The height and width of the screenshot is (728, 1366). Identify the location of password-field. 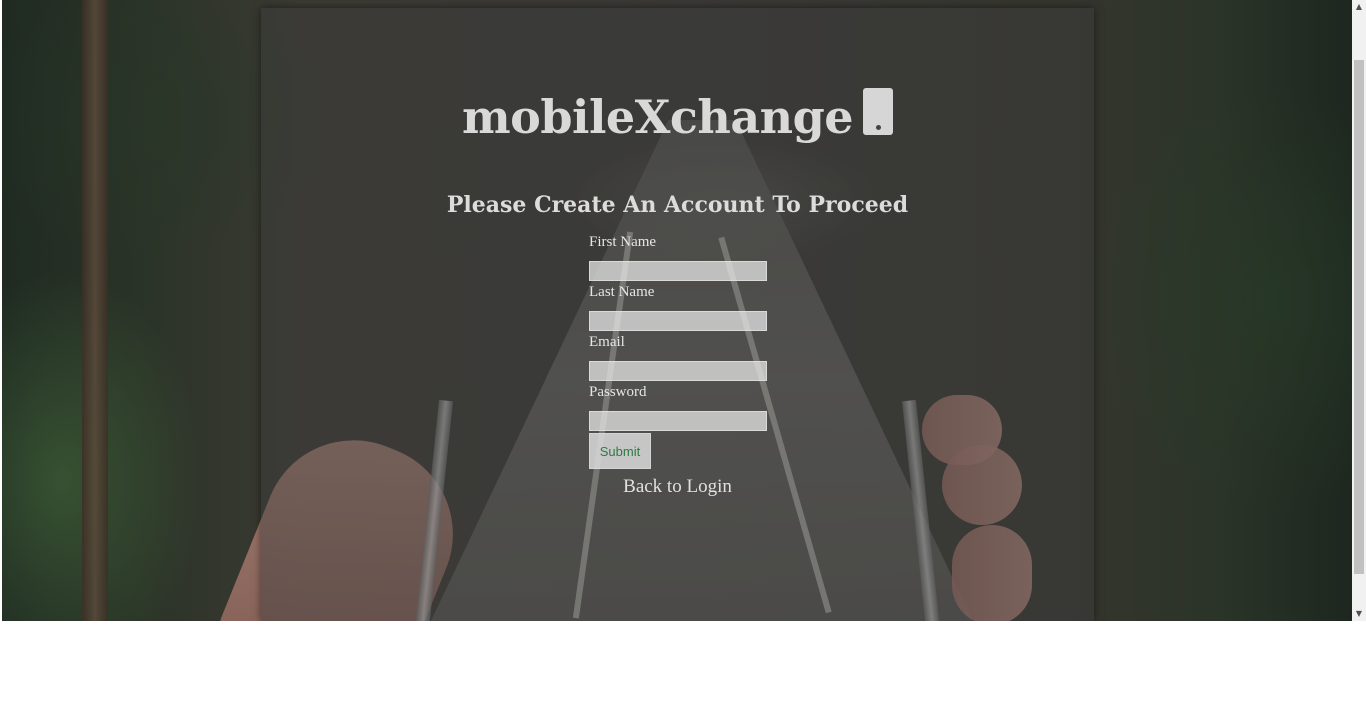
(678, 421).